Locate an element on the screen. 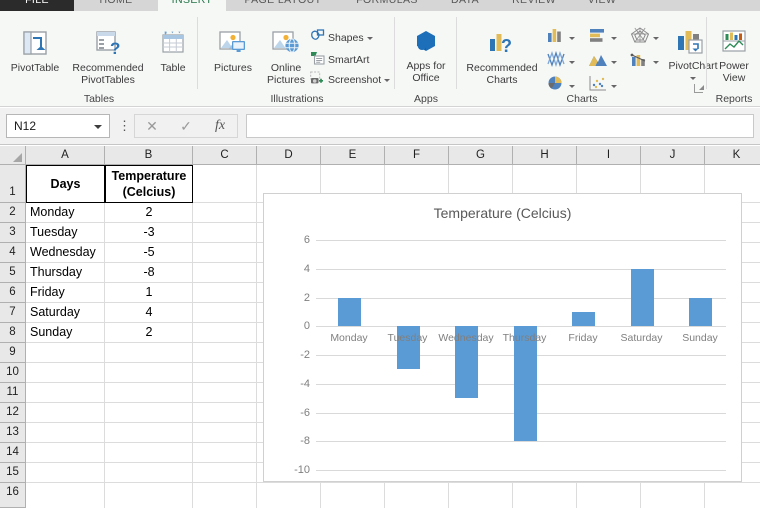 The height and width of the screenshot is (508, 760). smartart-label: SmartArt is located at coordinates (349, 59).